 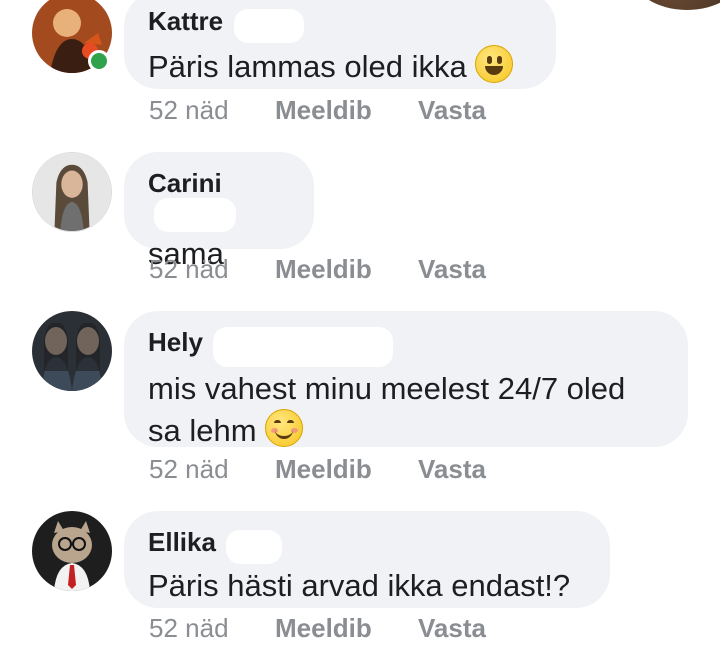 I want to click on grinning-face-emoji, so click(x=494, y=63).